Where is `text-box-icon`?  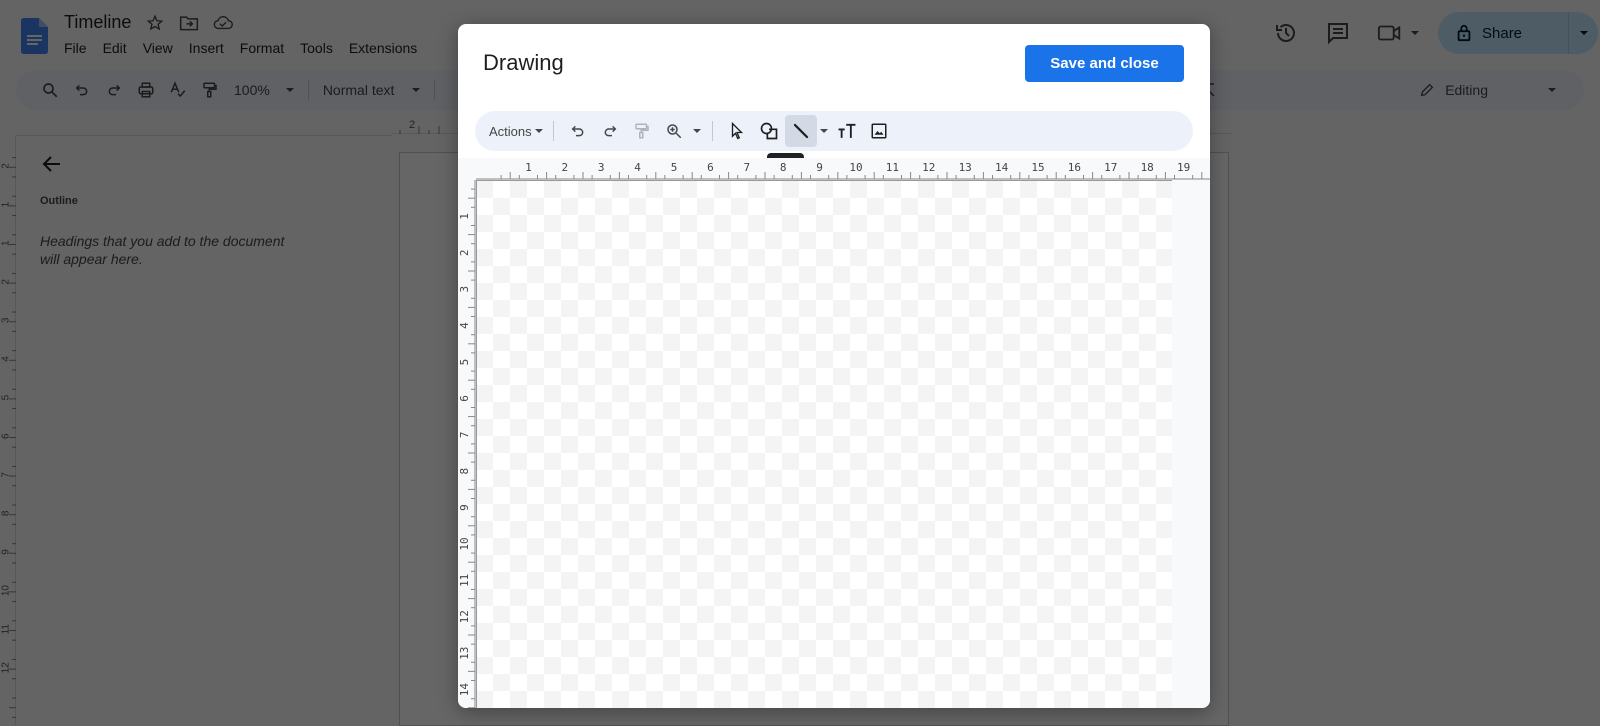 text-box-icon is located at coordinates (847, 131).